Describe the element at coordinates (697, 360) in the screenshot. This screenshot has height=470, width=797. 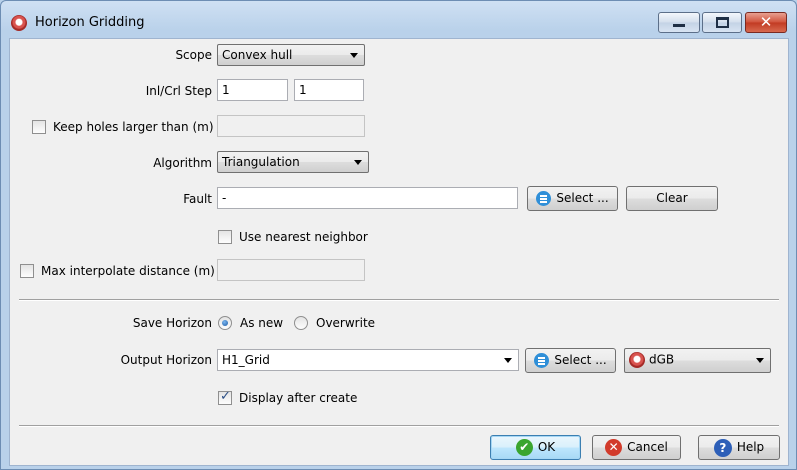
I see `storage-dropdown: dGB` at that location.